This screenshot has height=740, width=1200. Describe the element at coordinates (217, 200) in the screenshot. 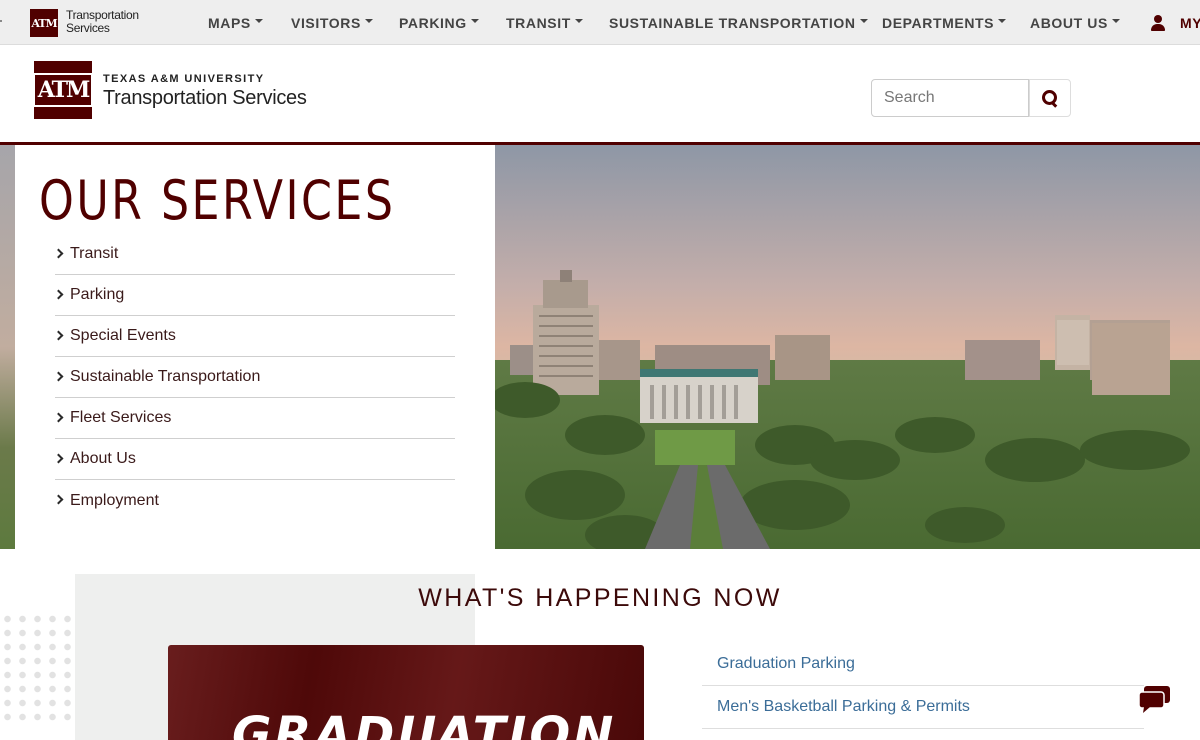

I see `our-services-title: OUR SERVICES` at that location.